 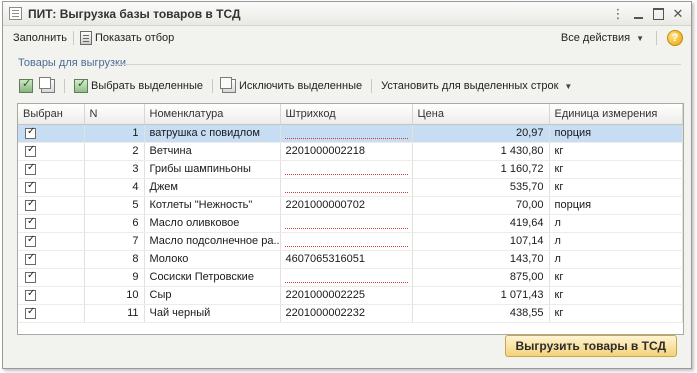 I want to click on exclude-selected-button: Исключить выделенные, so click(x=292, y=85).